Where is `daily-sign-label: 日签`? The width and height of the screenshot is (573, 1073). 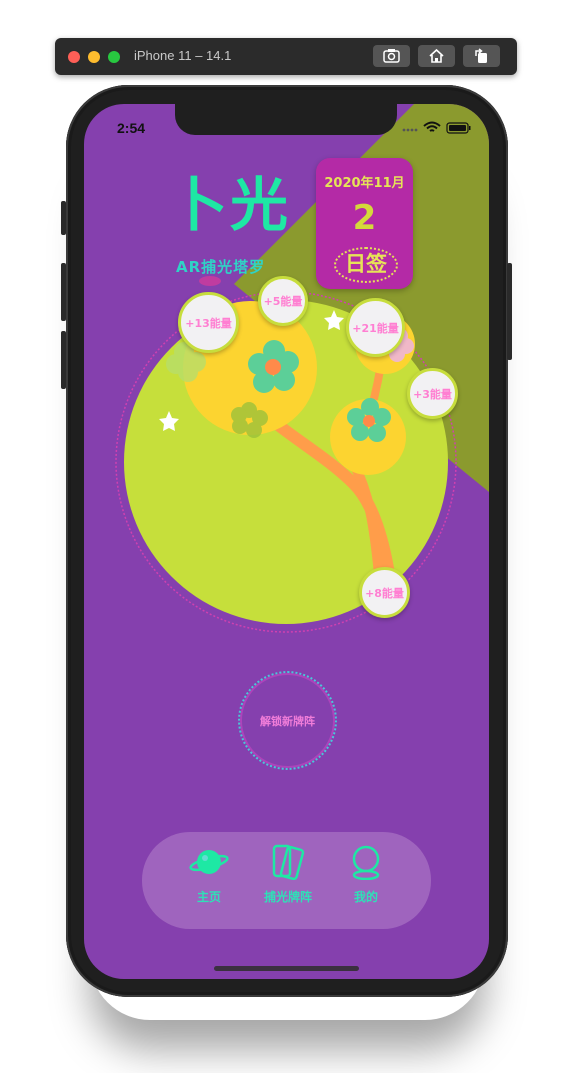 daily-sign-label: 日签 is located at coordinates (366, 265).